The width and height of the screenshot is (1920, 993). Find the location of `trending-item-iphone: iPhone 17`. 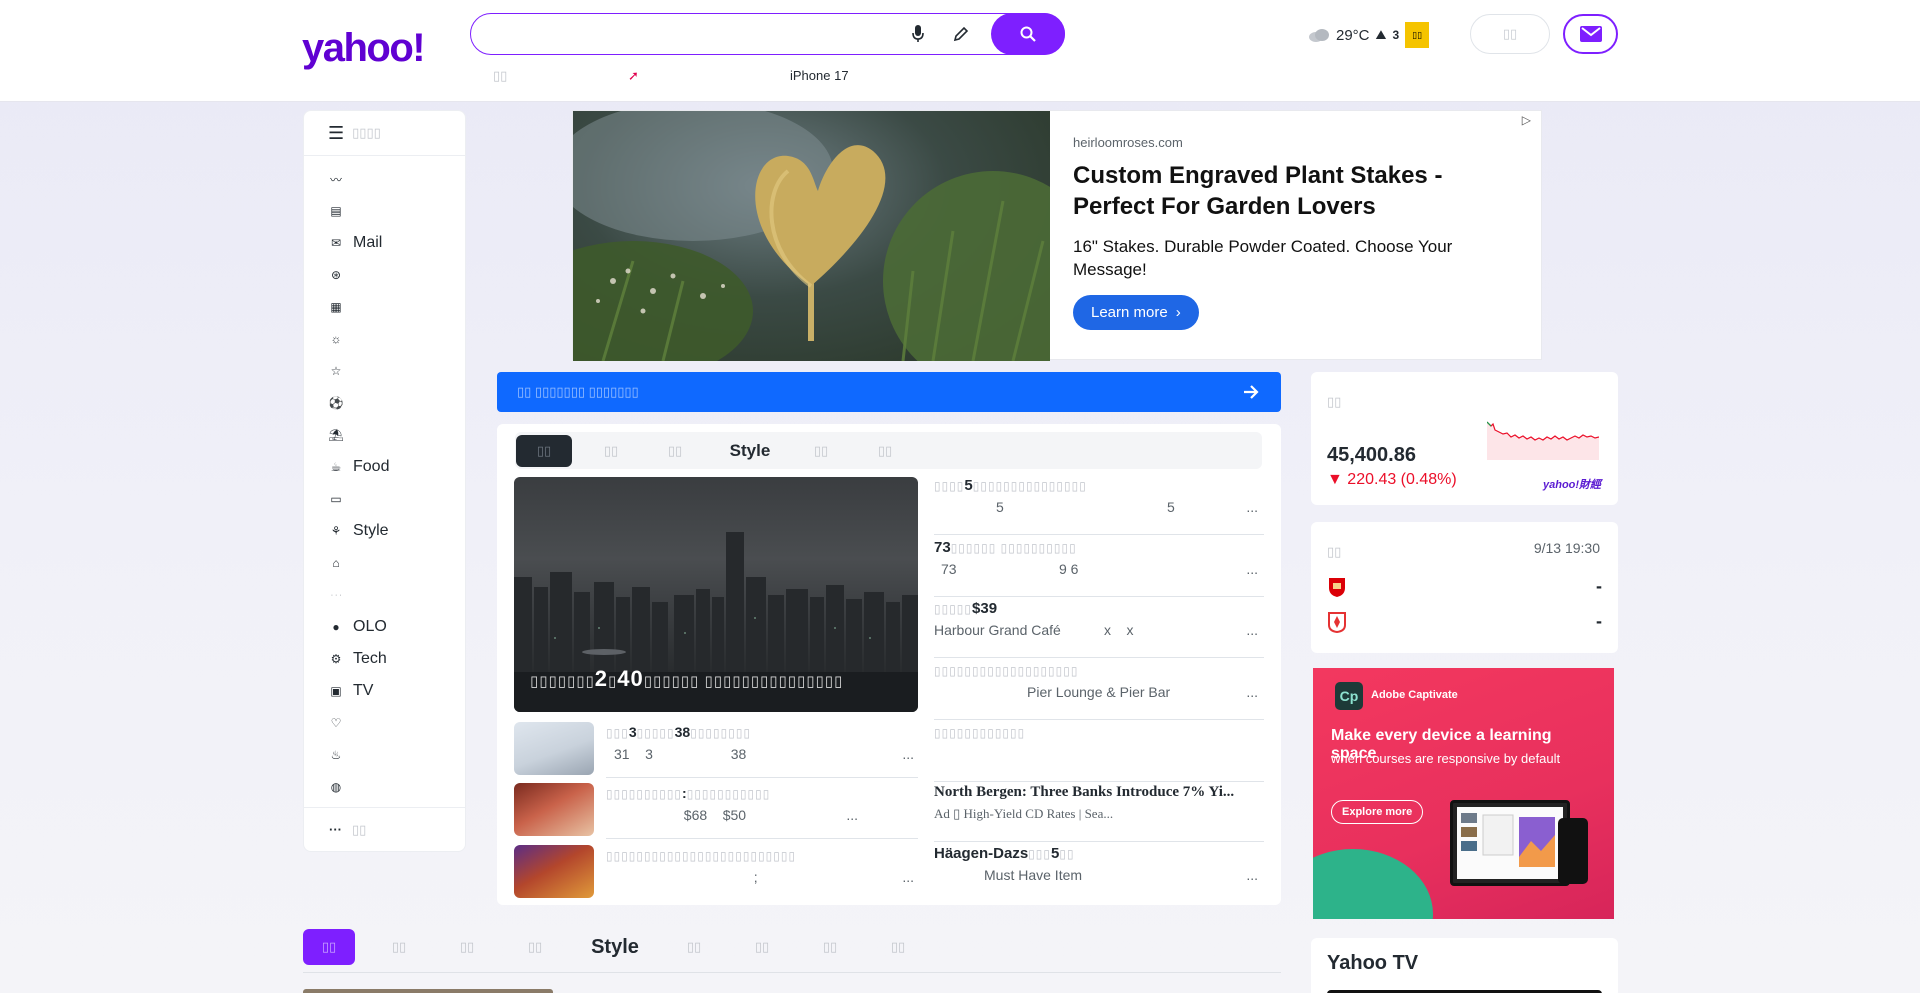

trending-item-iphone: iPhone 17 is located at coordinates (819, 75).